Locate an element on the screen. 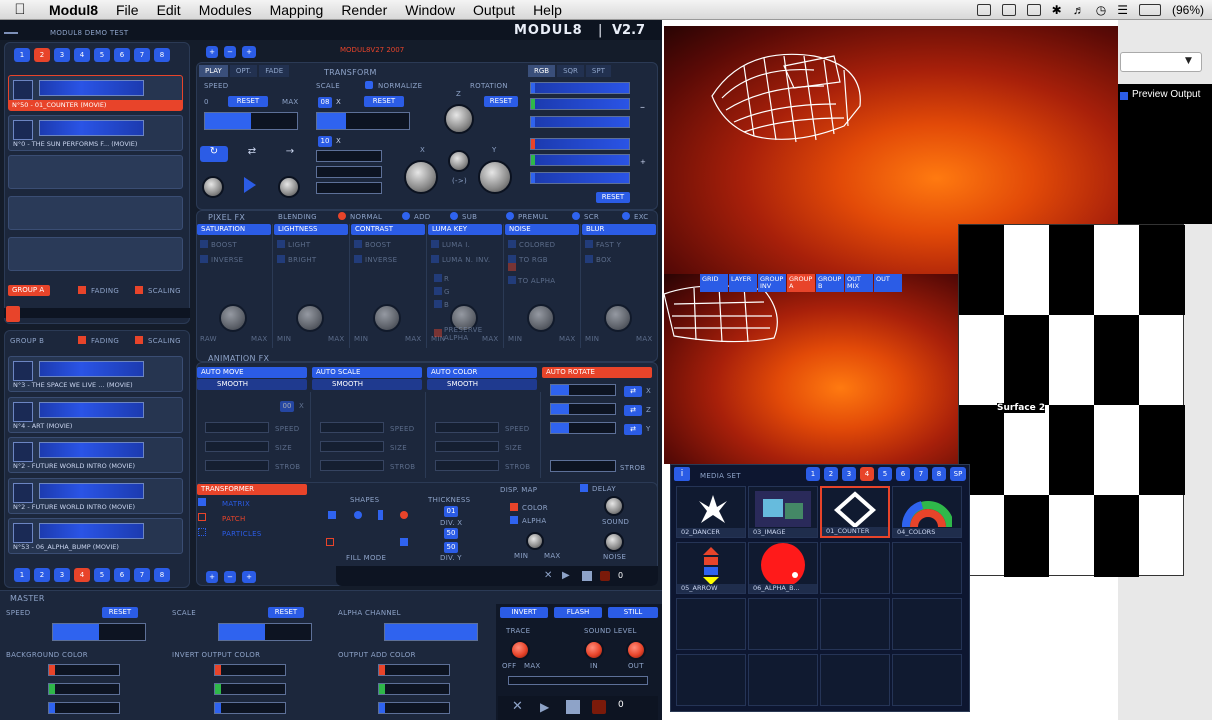  group-a-bank-1: 1 is located at coordinates (22, 55).